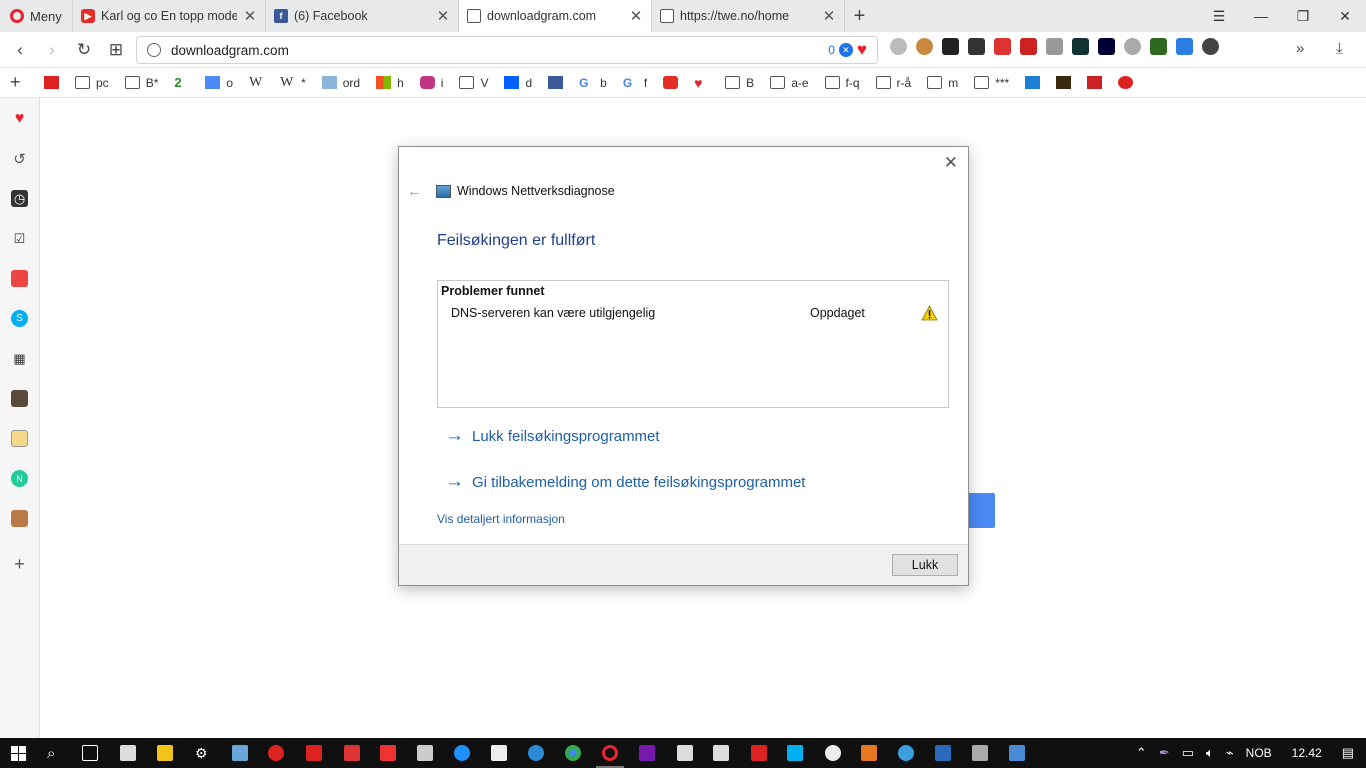 This screenshot has width=1366, height=768. What do you see at coordinates (55, 753) in the screenshot?
I see `search-icon: ⌕` at bounding box center [55, 753].